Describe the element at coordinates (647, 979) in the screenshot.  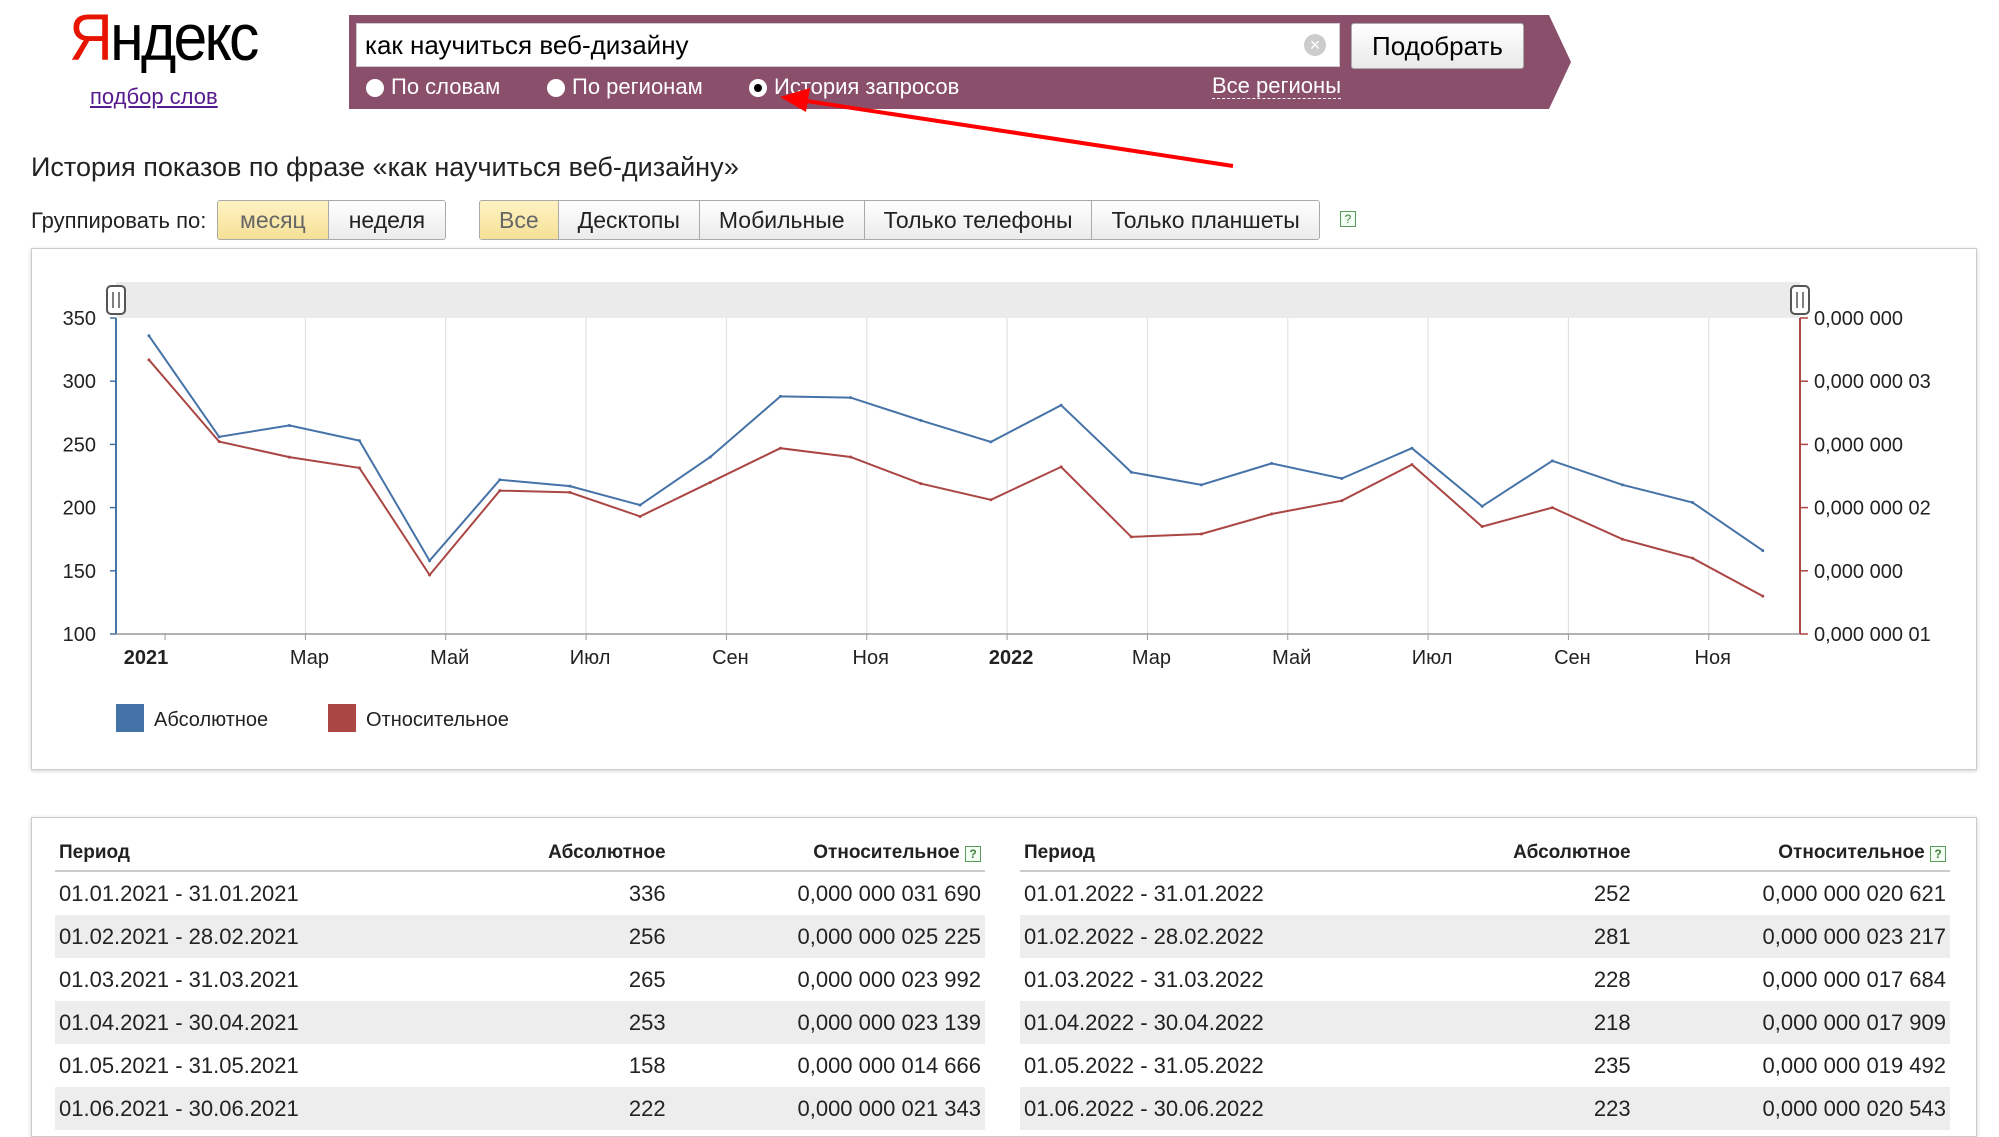
I see `cell-absolute: 265` at that location.